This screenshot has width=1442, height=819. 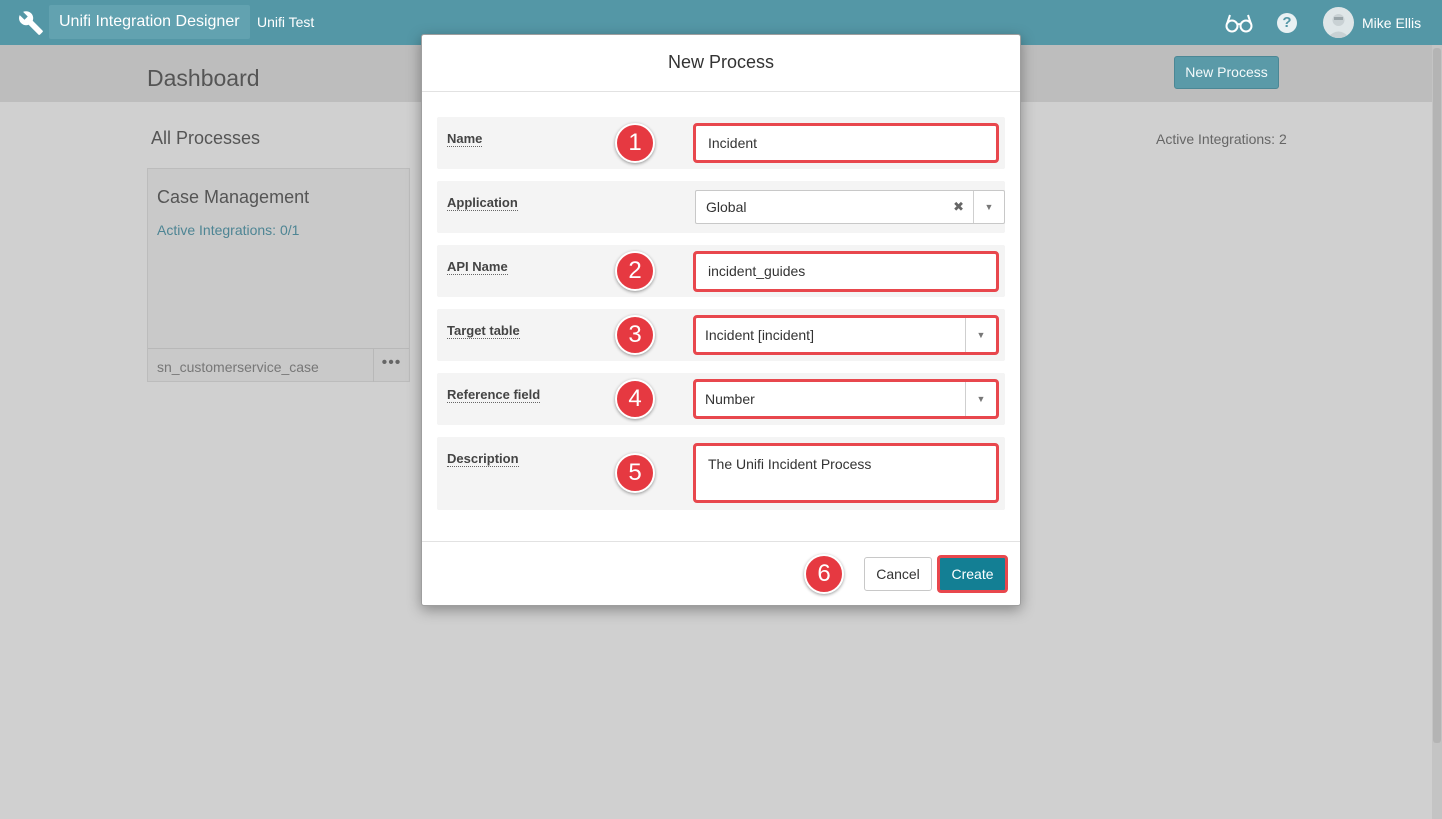 What do you see at coordinates (721, 63) in the screenshot?
I see `modal-title: New Process` at bounding box center [721, 63].